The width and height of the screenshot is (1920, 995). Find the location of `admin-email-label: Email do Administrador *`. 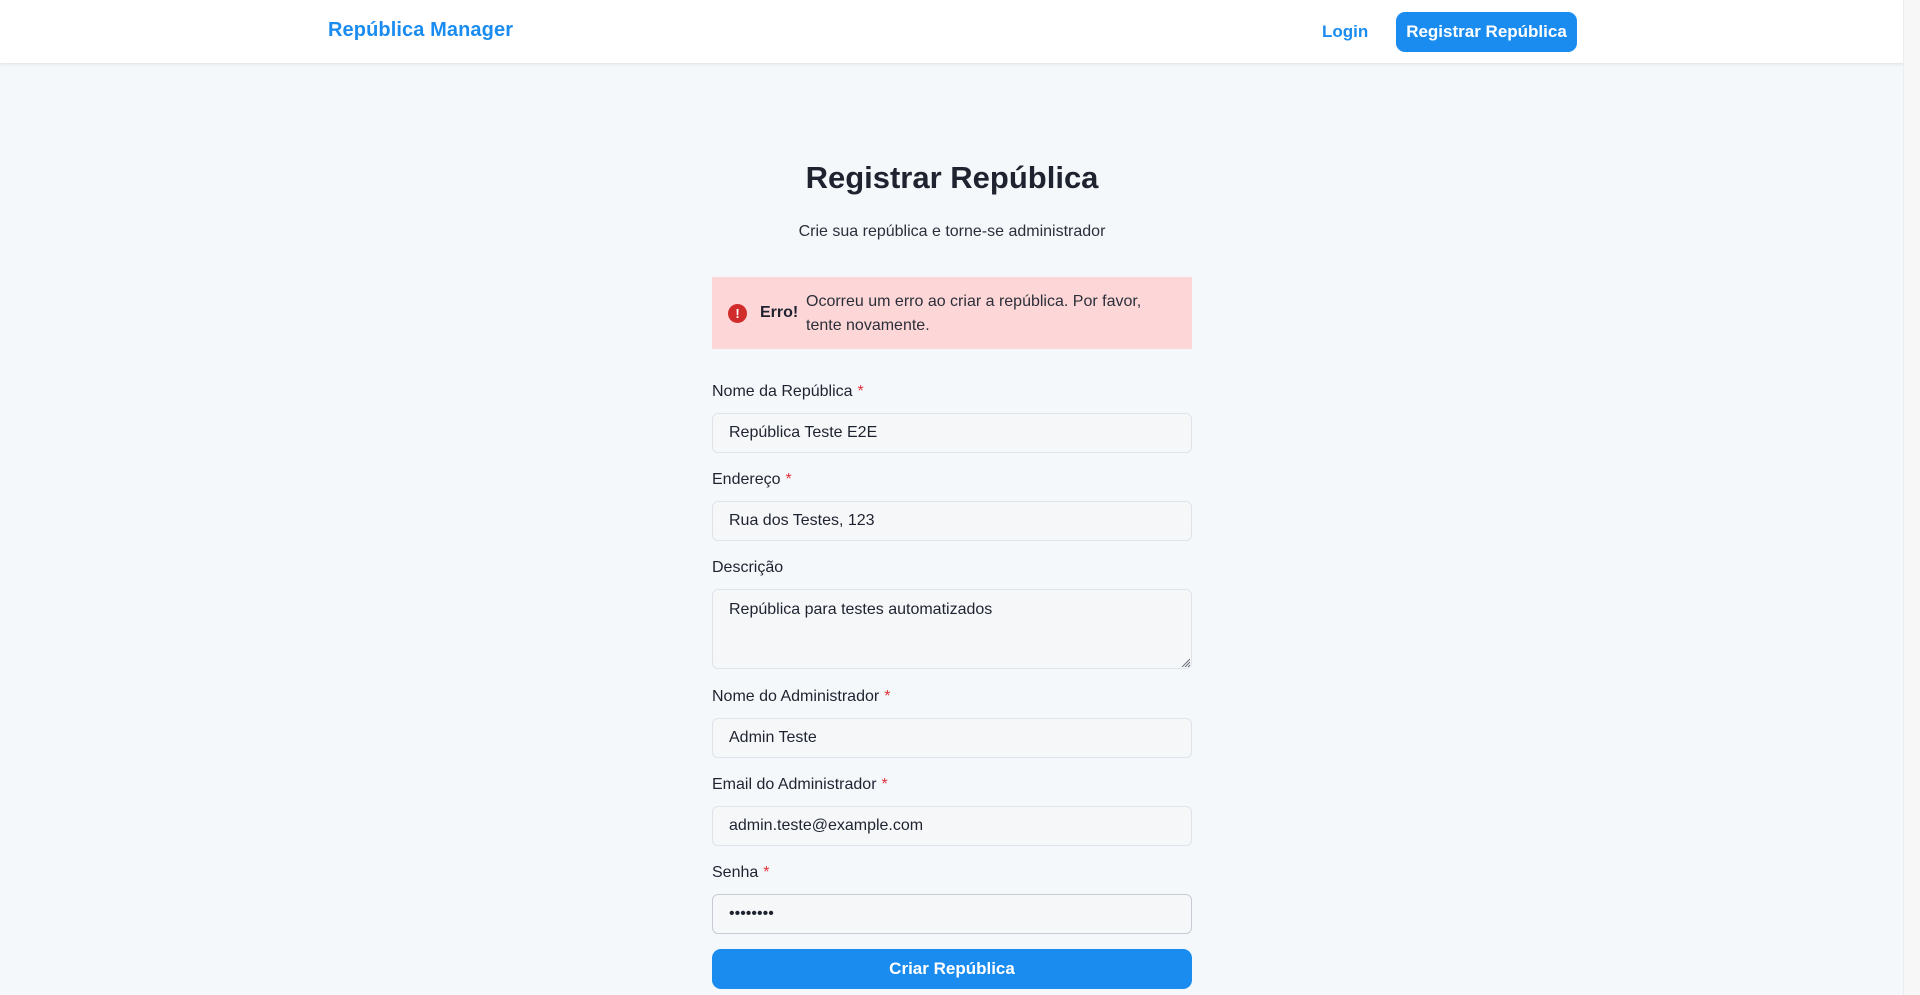

admin-email-label: Email do Administrador * is located at coordinates (800, 785).